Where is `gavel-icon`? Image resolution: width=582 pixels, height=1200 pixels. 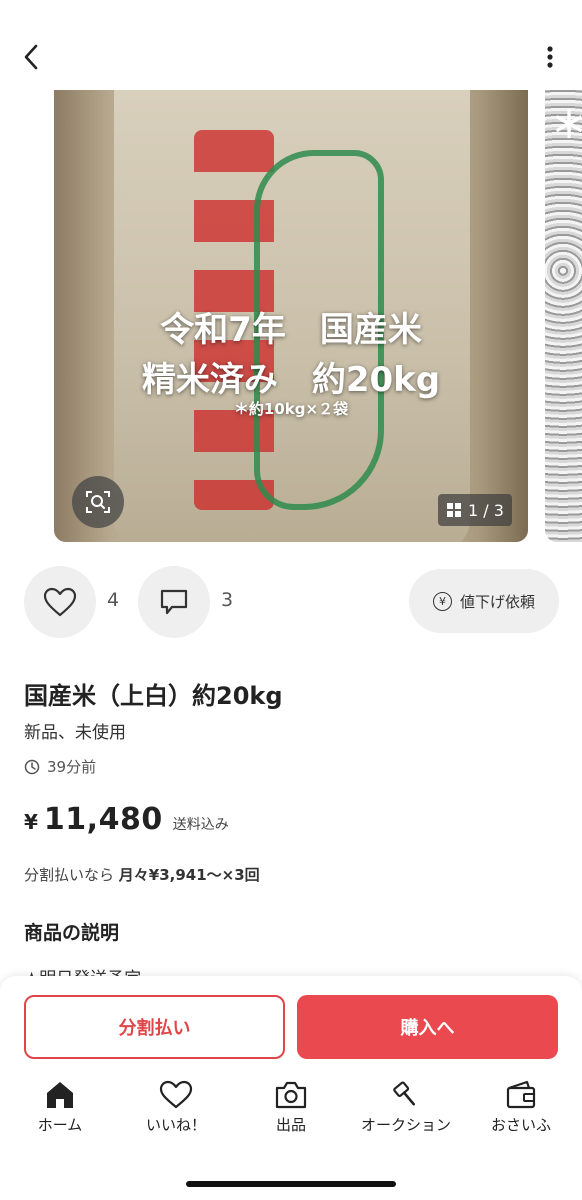 gavel-icon is located at coordinates (404, 1093).